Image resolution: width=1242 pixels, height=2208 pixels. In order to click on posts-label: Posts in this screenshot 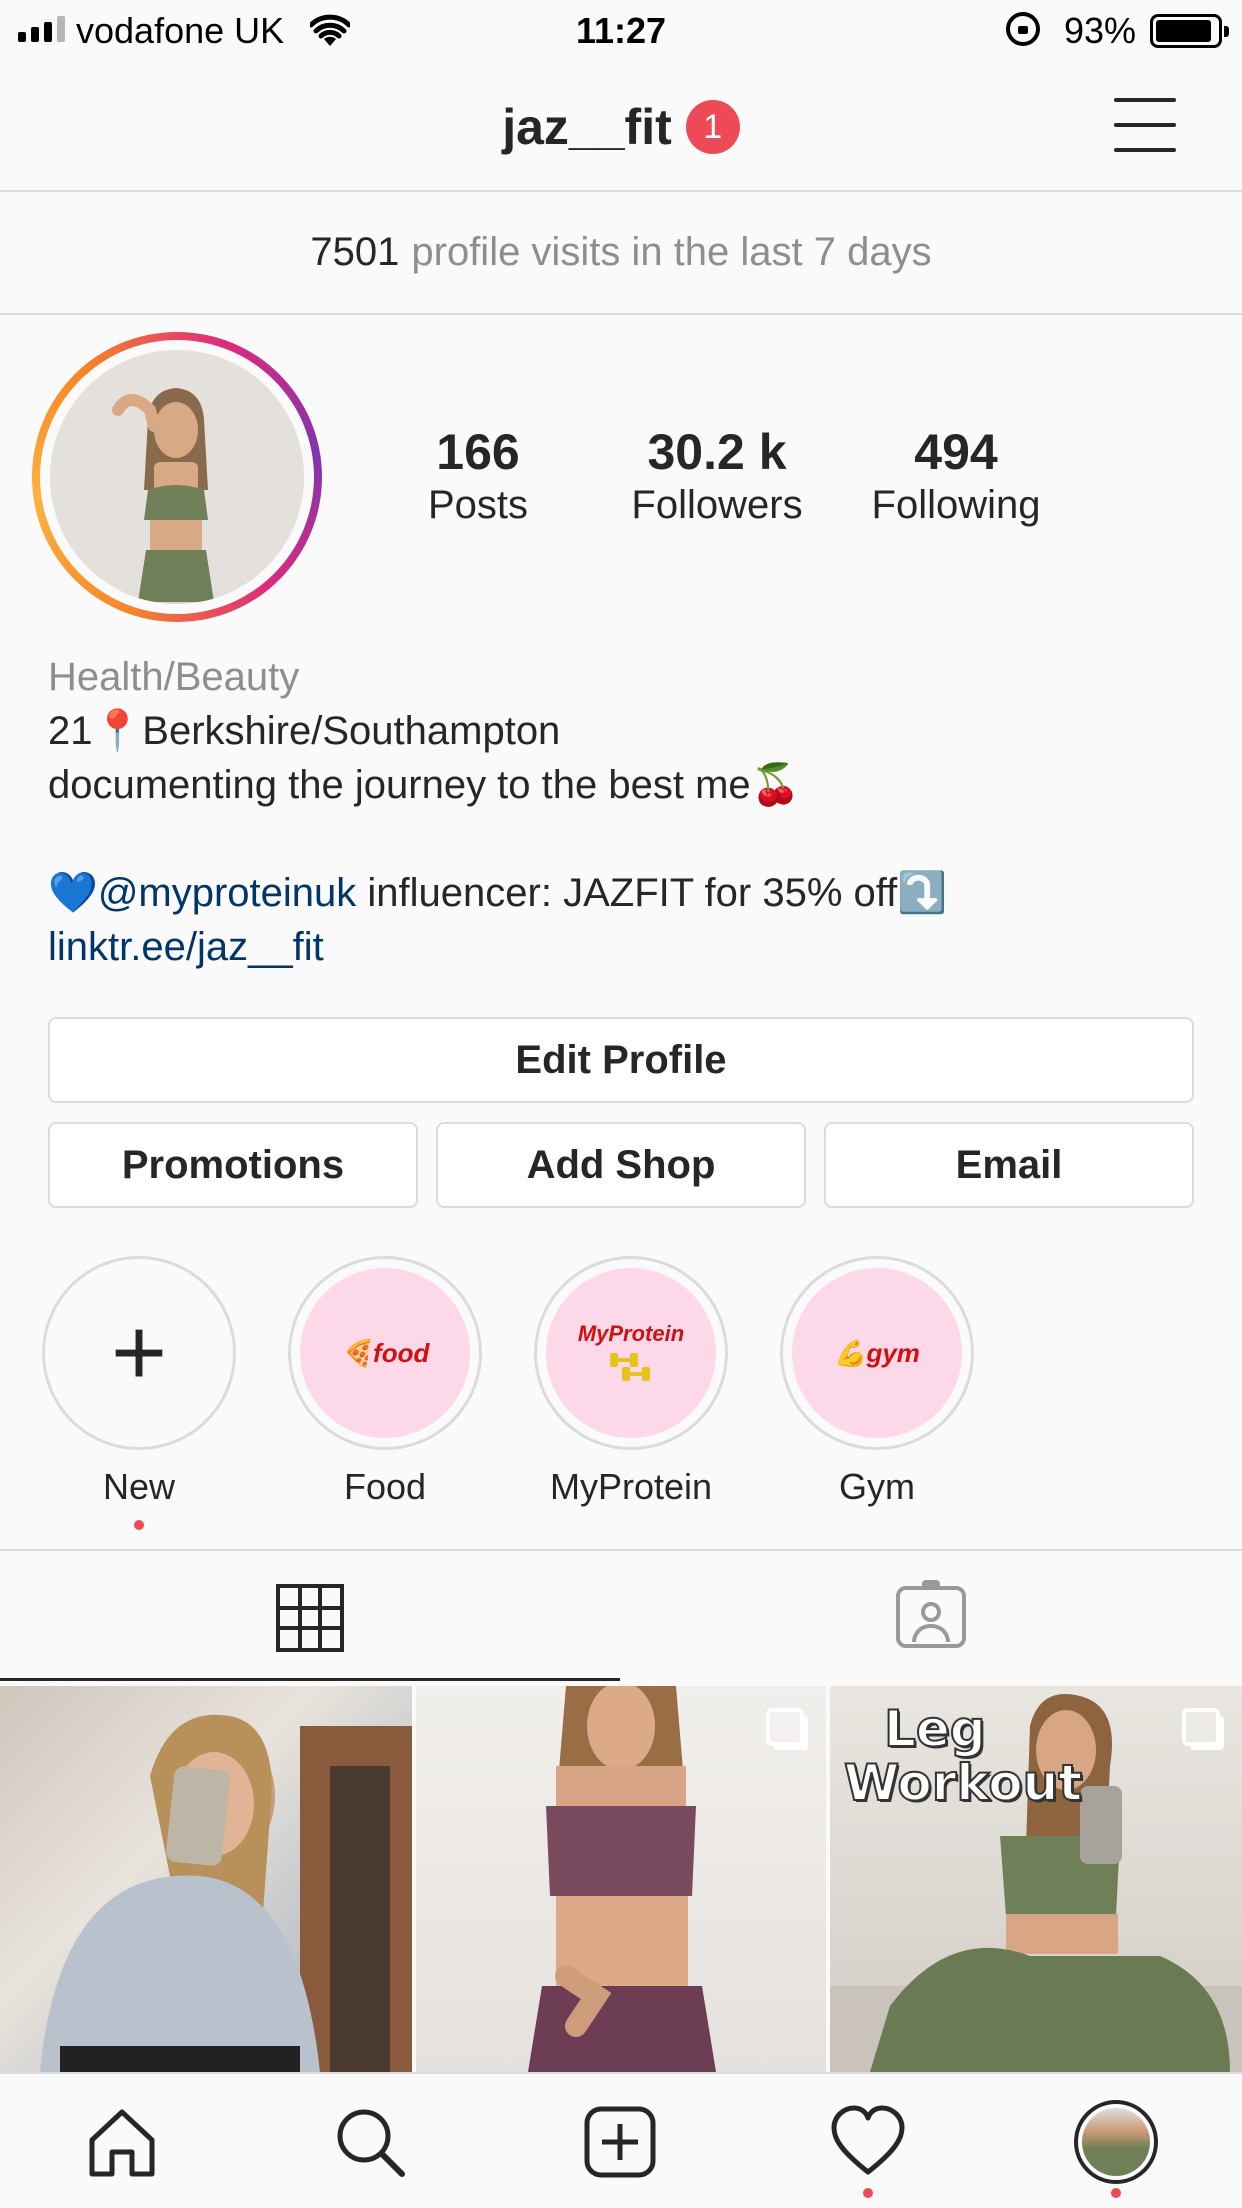, I will do `click(478, 505)`.